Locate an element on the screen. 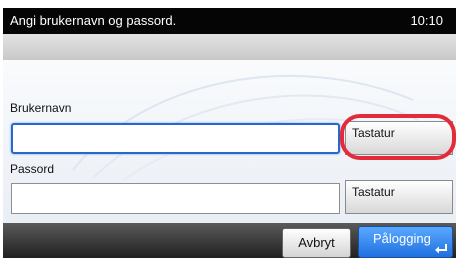 Image resolution: width=459 pixels, height=262 pixels. keyboard-button-label: Tastatur is located at coordinates (373, 192).